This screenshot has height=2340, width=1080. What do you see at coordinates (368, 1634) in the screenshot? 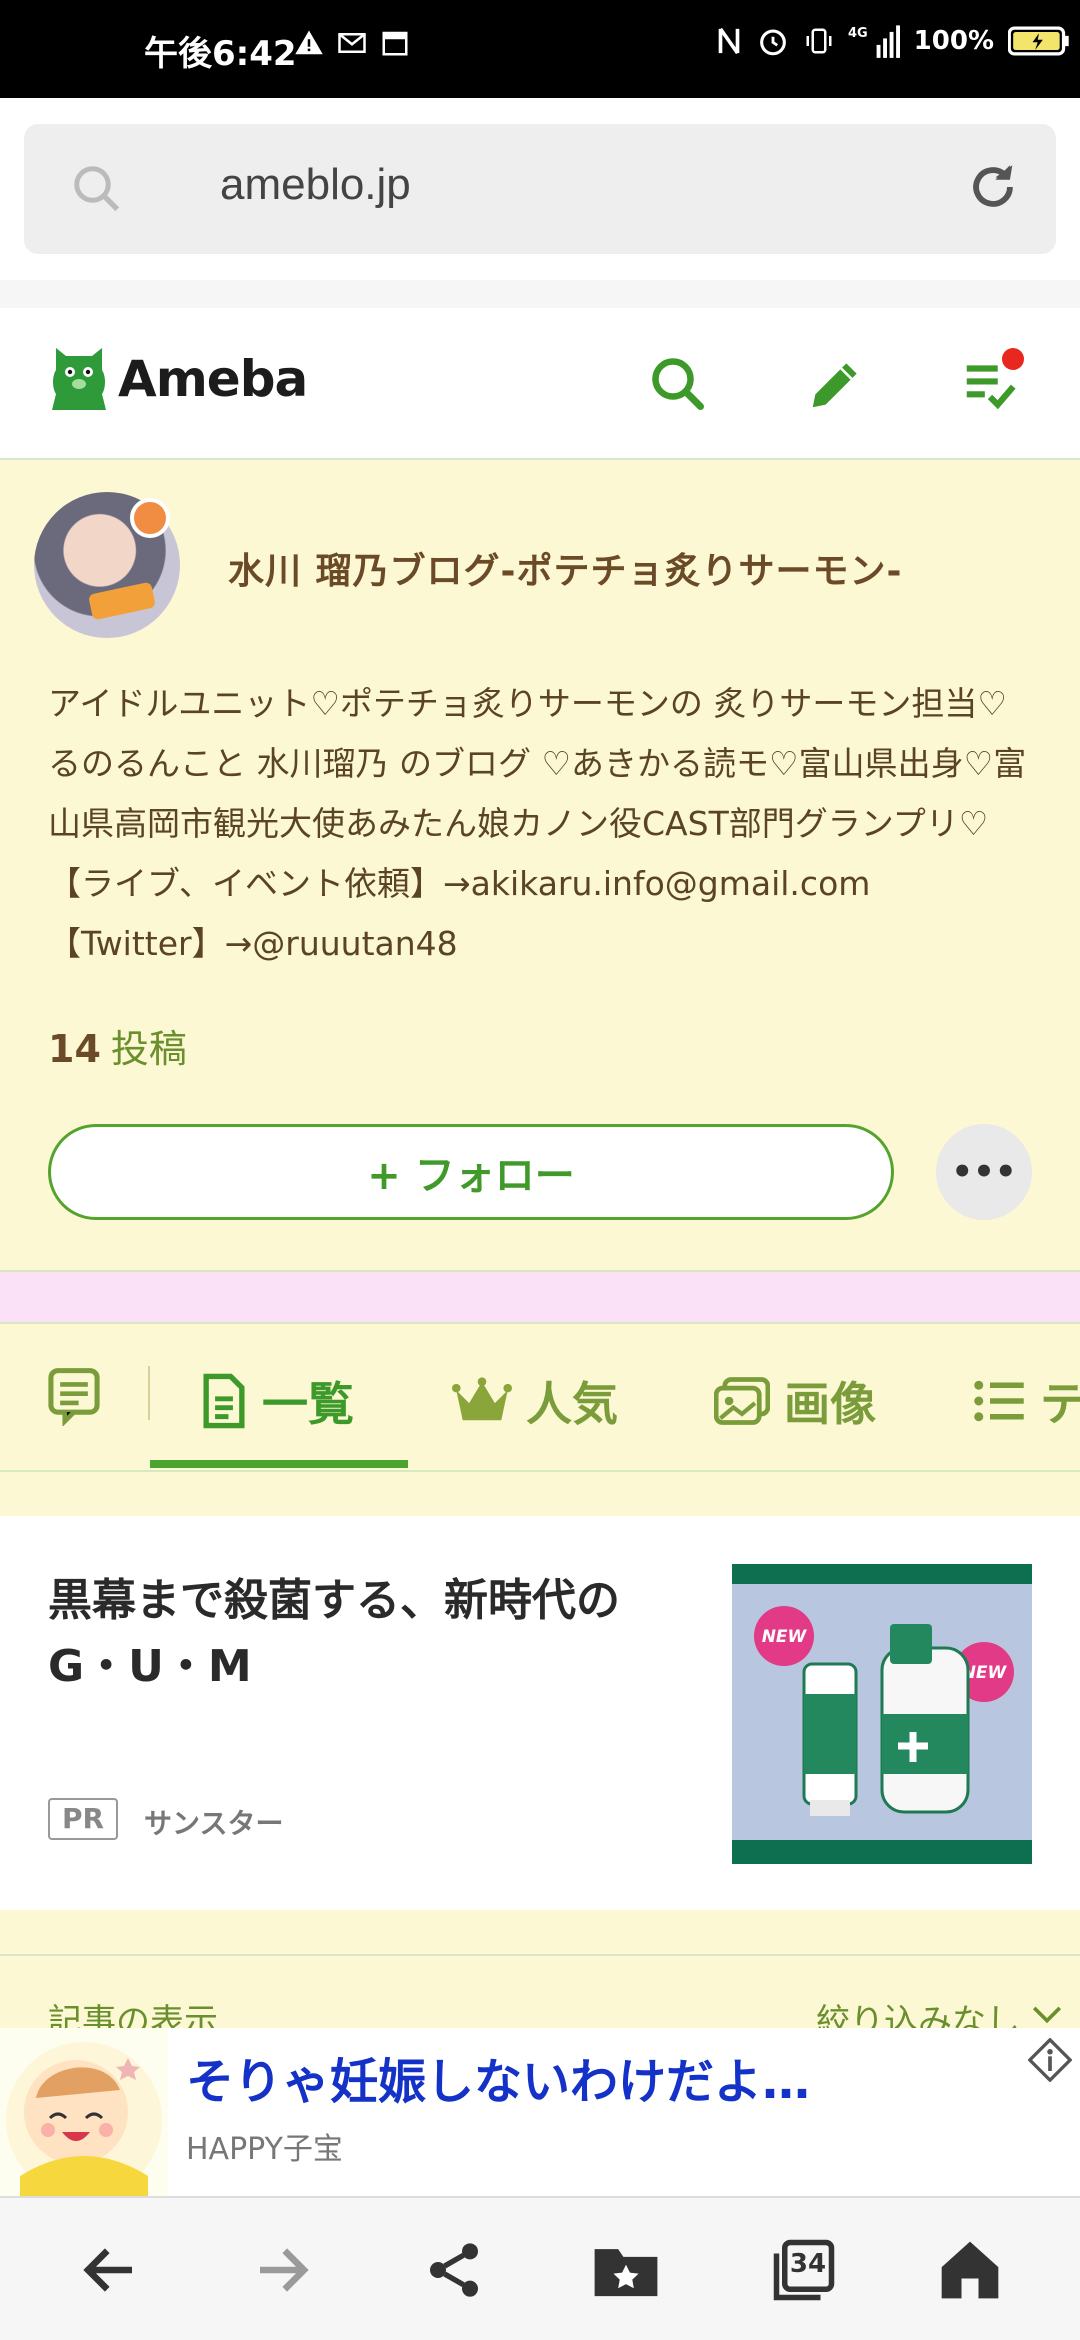
I see `ad-title: 黒幕まで殺菌する、新時代のG・U・M` at bounding box center [368, 1634].